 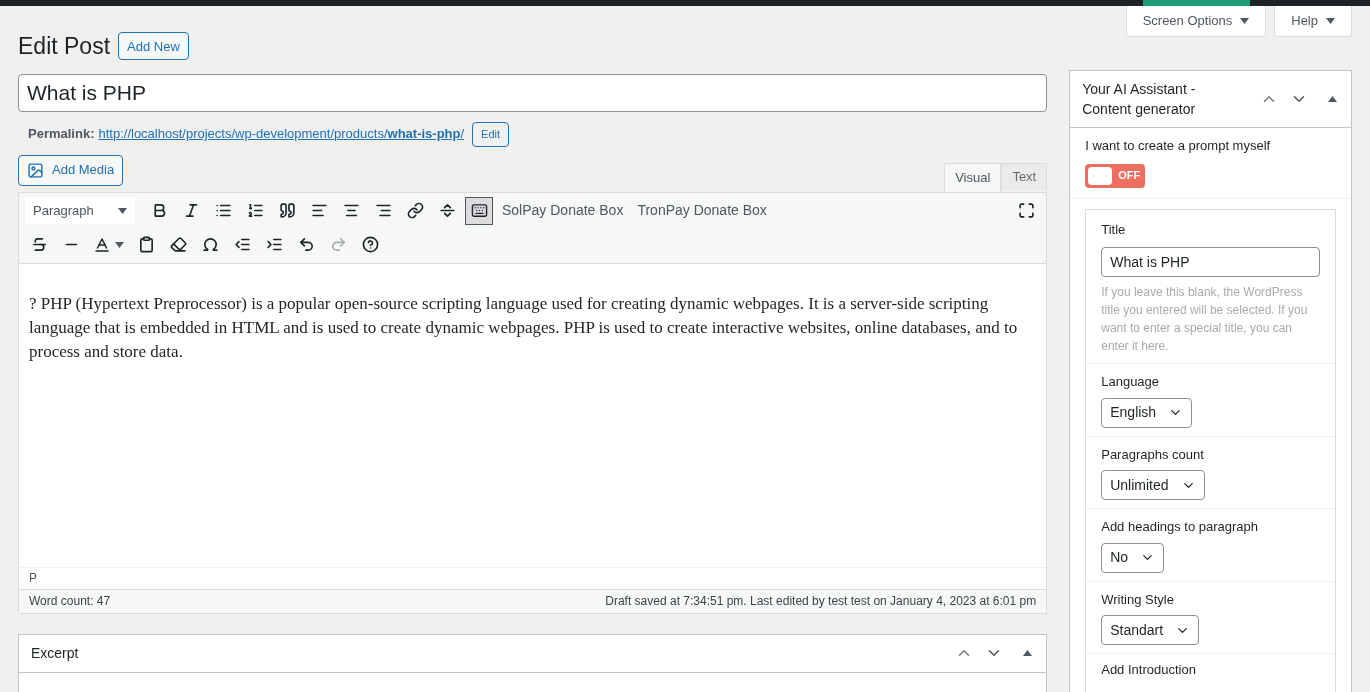 What do you see at coordinates (1313, 21) in the screenshot?
I see `top-tab-button: Help` at bounding box center [1313, 21].